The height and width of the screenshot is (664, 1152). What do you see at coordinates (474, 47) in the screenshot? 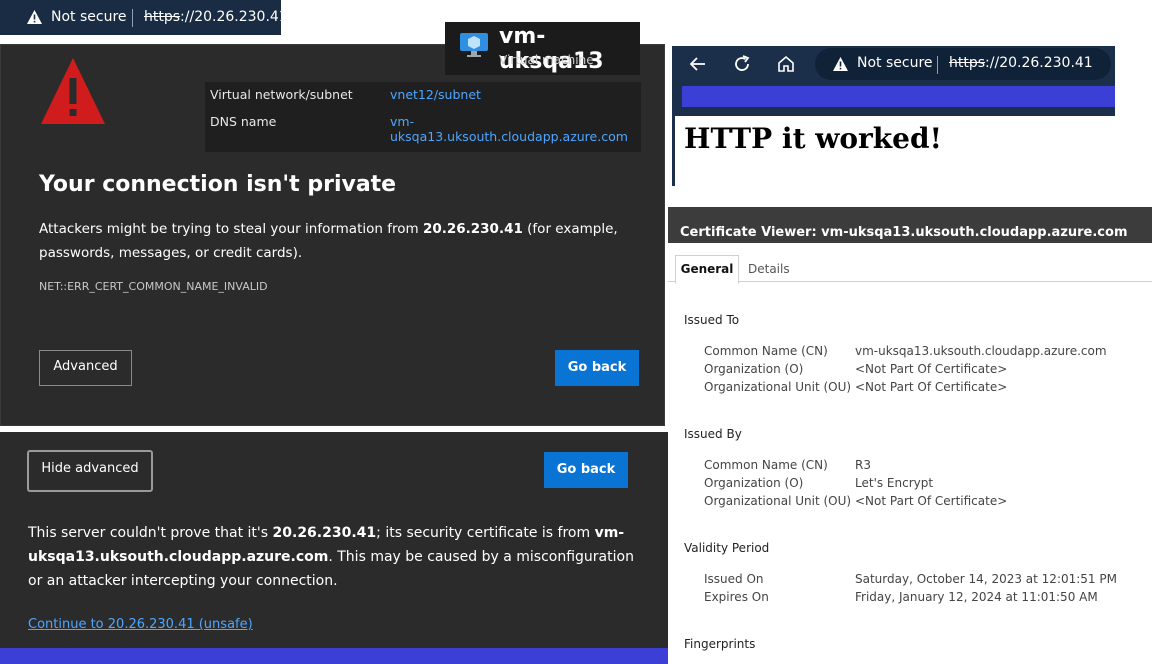
I see `vm-monitor-icon` at bounding box center [474, 47].